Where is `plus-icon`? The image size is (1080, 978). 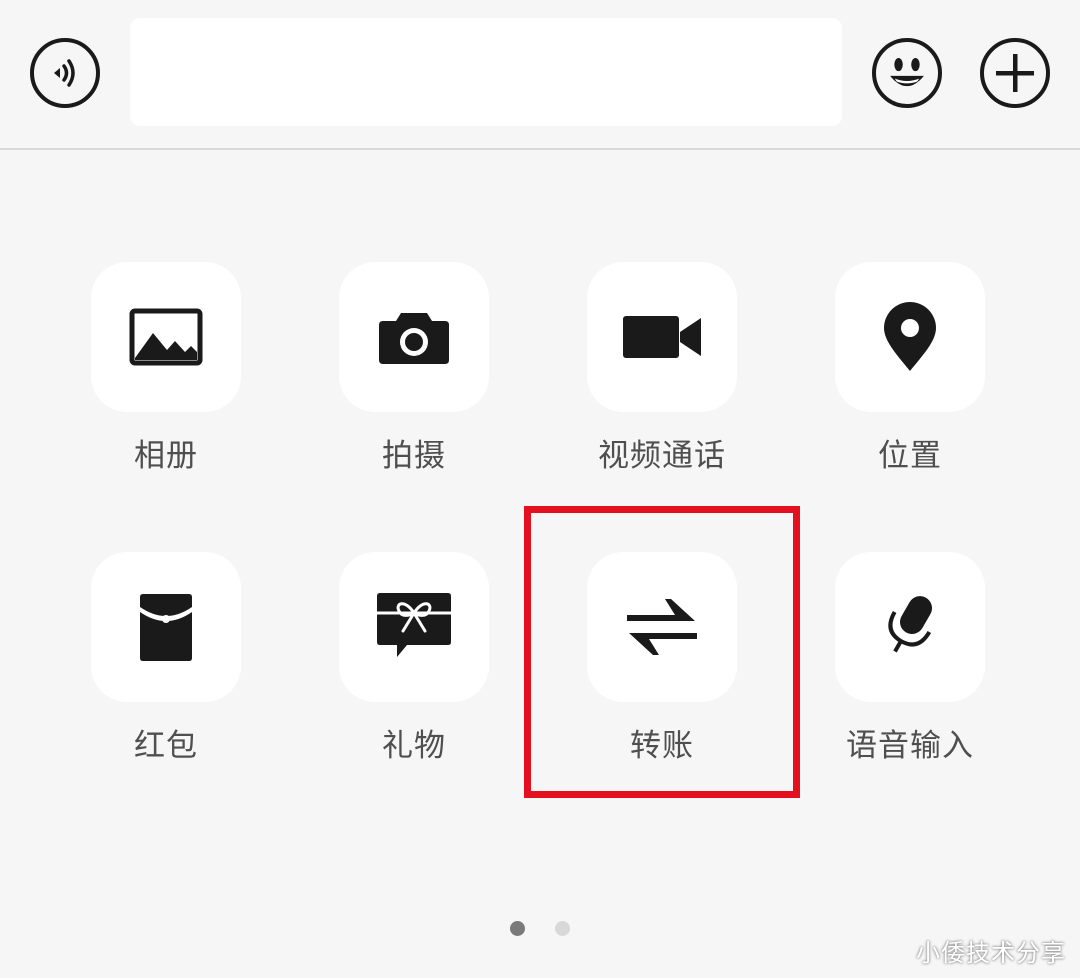
plus-icon is located at coordinates (1015, 73).